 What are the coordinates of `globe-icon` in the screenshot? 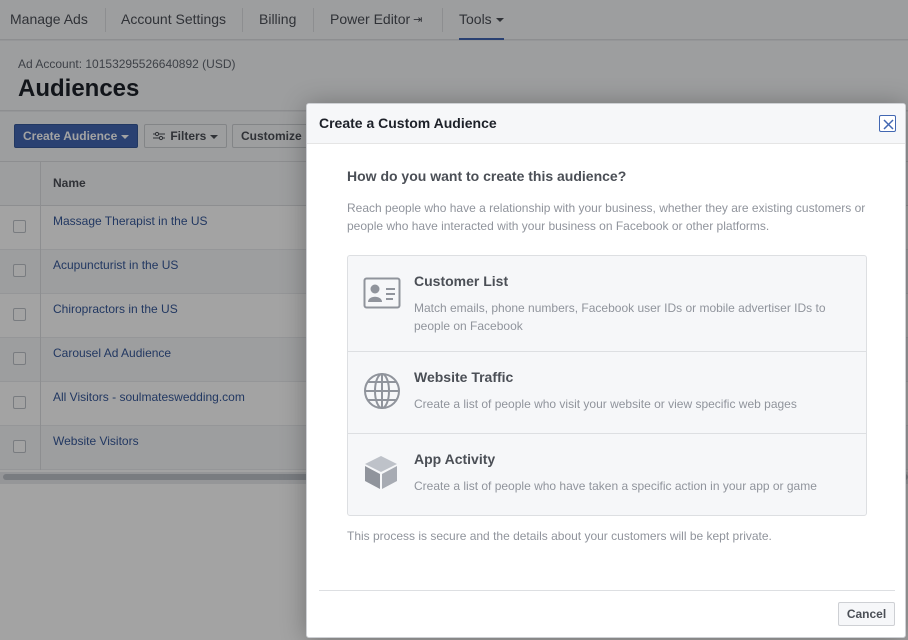 It's located at (382, 393).